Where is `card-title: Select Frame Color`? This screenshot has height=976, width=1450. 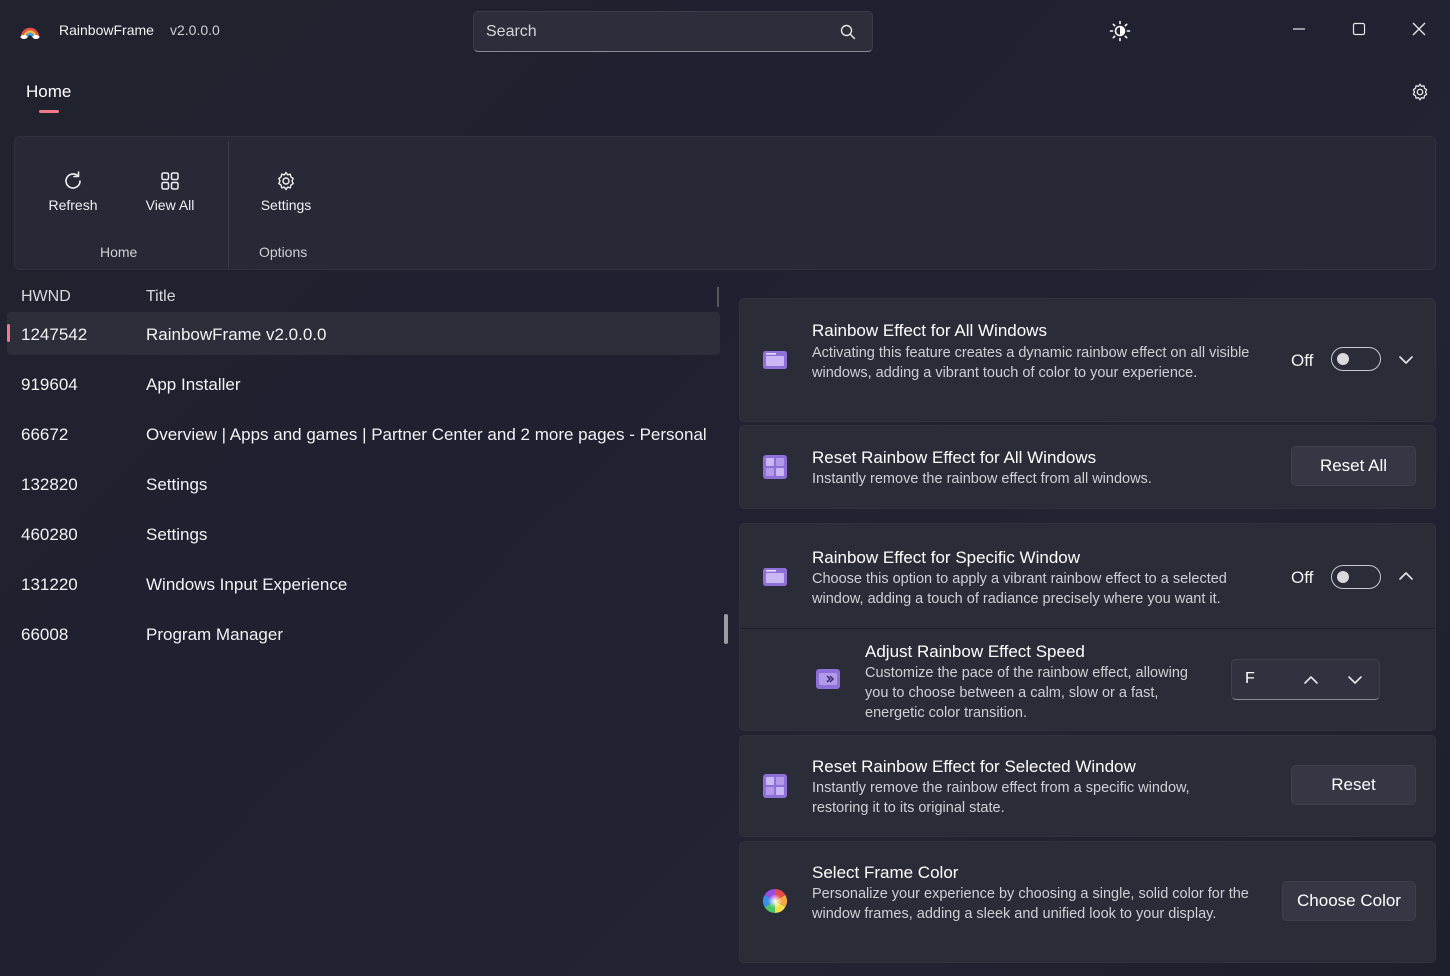
card-title: Select Frame Color is located at coordinates (885, 872).